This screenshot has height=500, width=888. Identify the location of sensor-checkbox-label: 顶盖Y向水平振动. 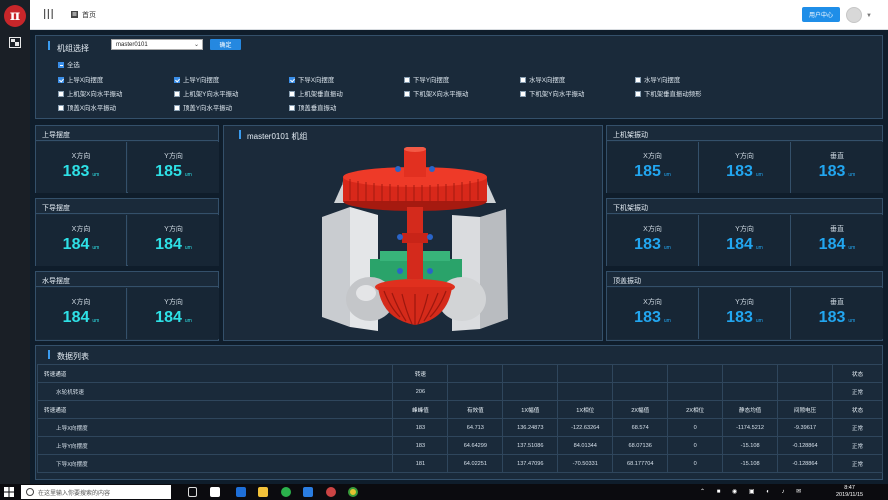
(207, 108).